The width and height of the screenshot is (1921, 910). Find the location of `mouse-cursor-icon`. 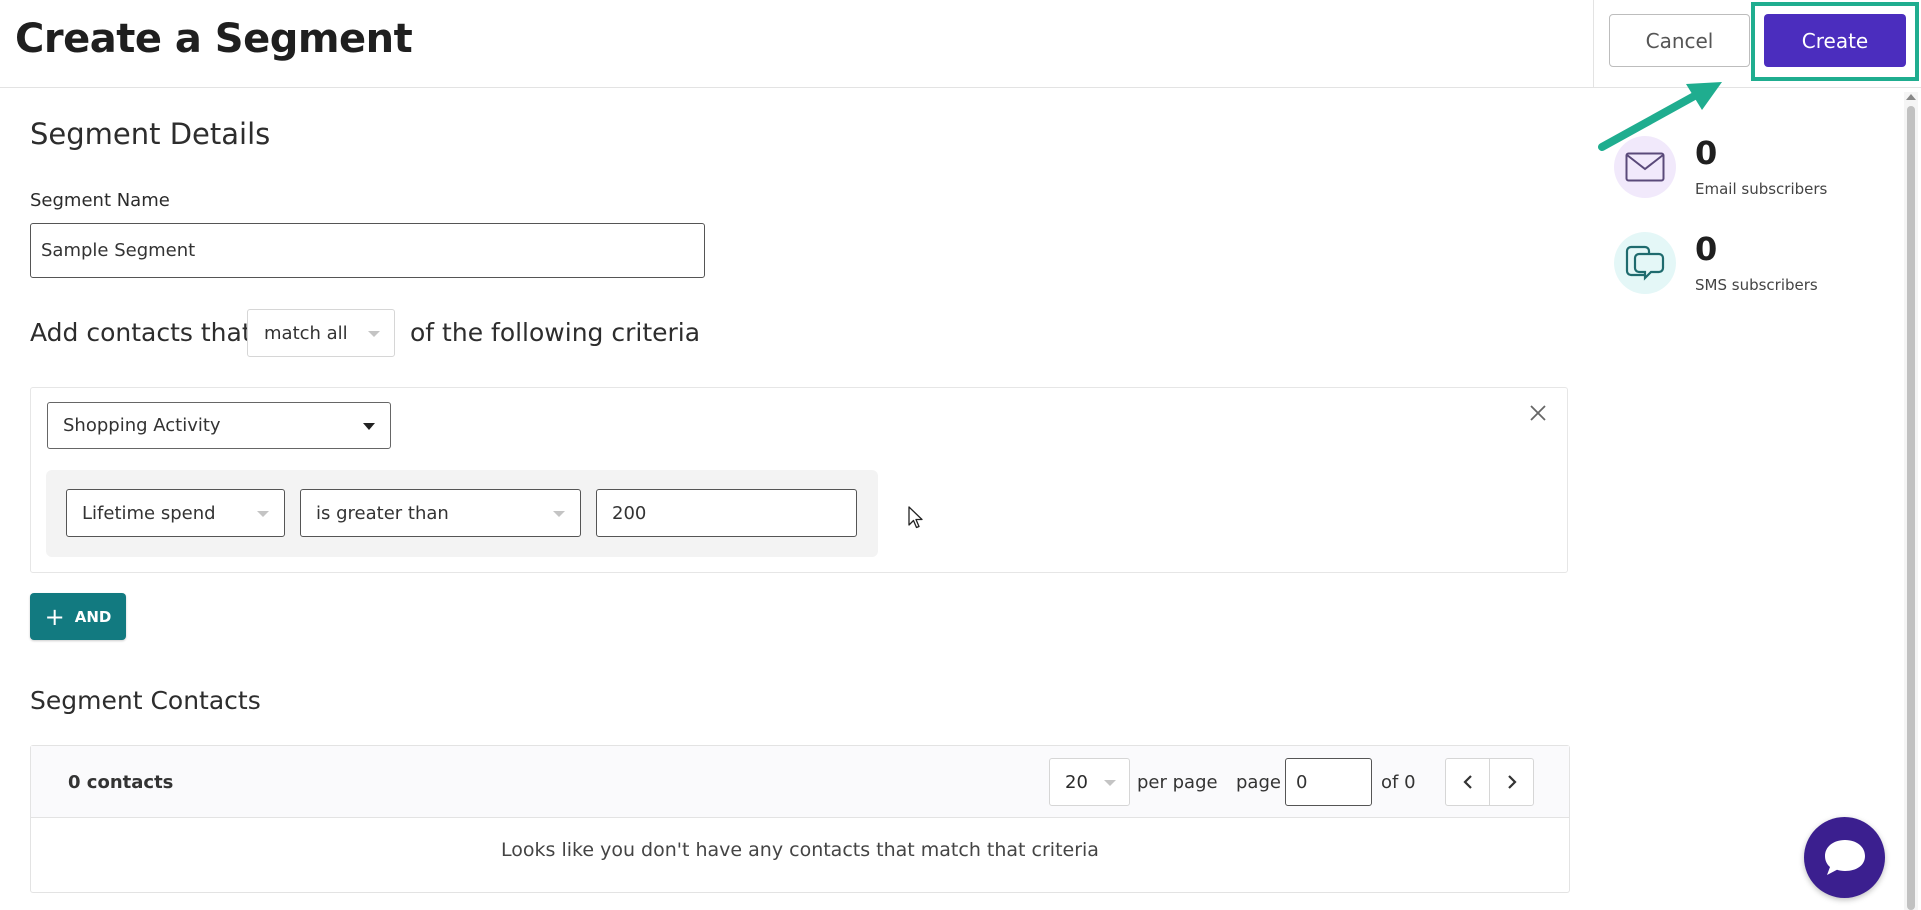

mouse-cursor-icon is located at coordinates (915, 517).